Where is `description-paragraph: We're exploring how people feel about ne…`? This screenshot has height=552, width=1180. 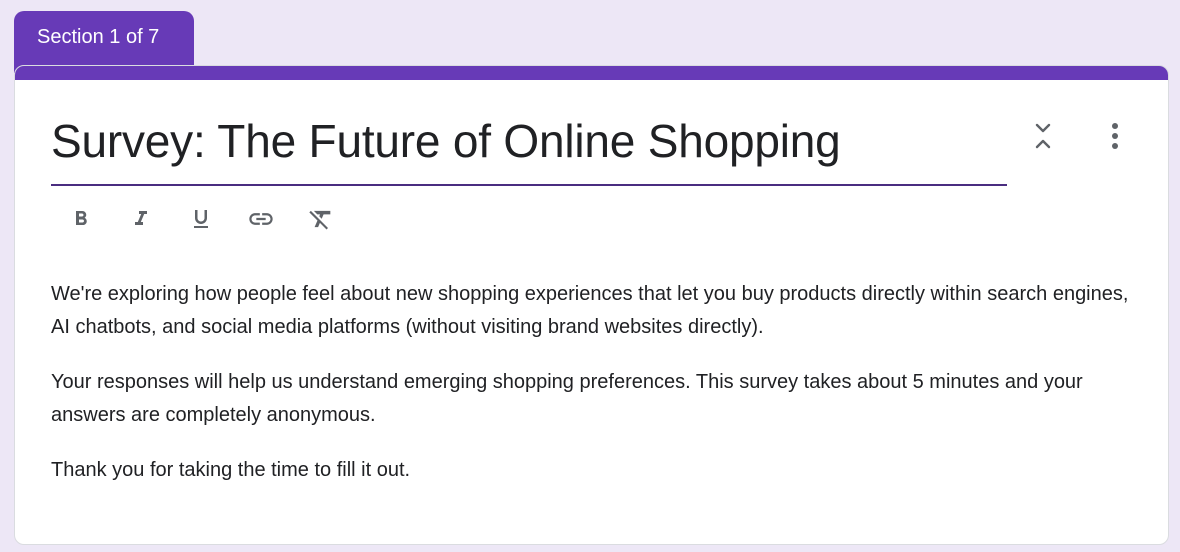 description-paragraph: We're exploring how people feel about ne… is located at coordinates (590, 310).